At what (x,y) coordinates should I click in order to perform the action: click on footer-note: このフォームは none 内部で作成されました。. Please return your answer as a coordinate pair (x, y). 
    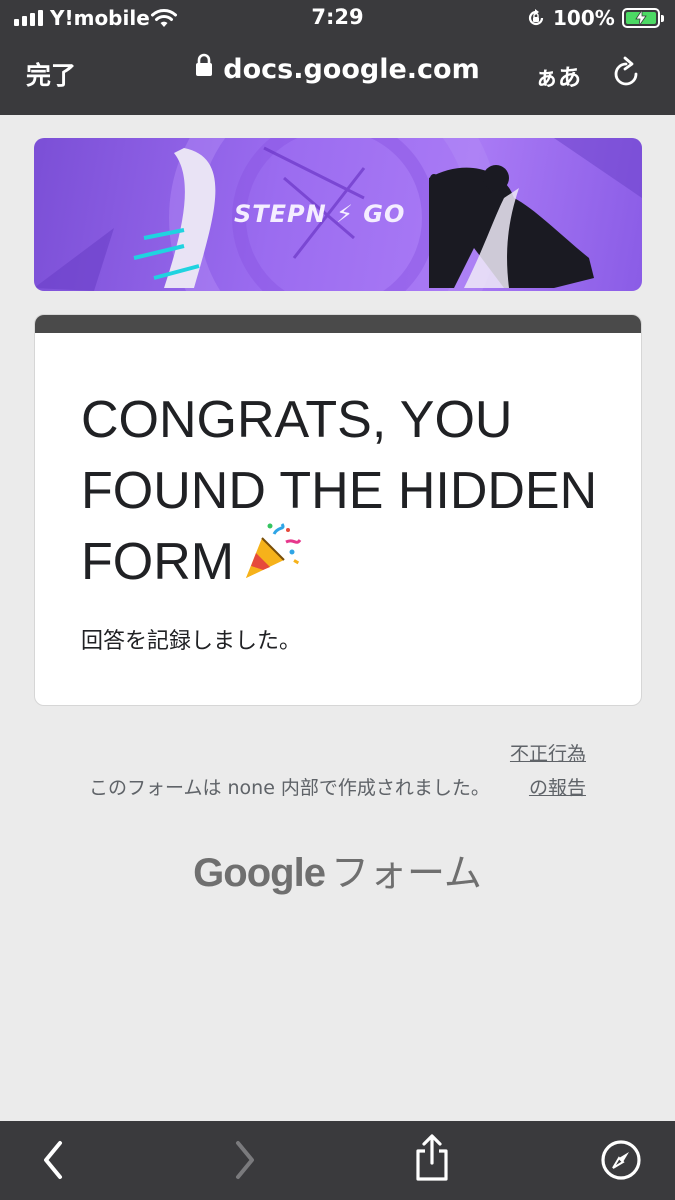
    Looking at the image, I should click on (289, 788).